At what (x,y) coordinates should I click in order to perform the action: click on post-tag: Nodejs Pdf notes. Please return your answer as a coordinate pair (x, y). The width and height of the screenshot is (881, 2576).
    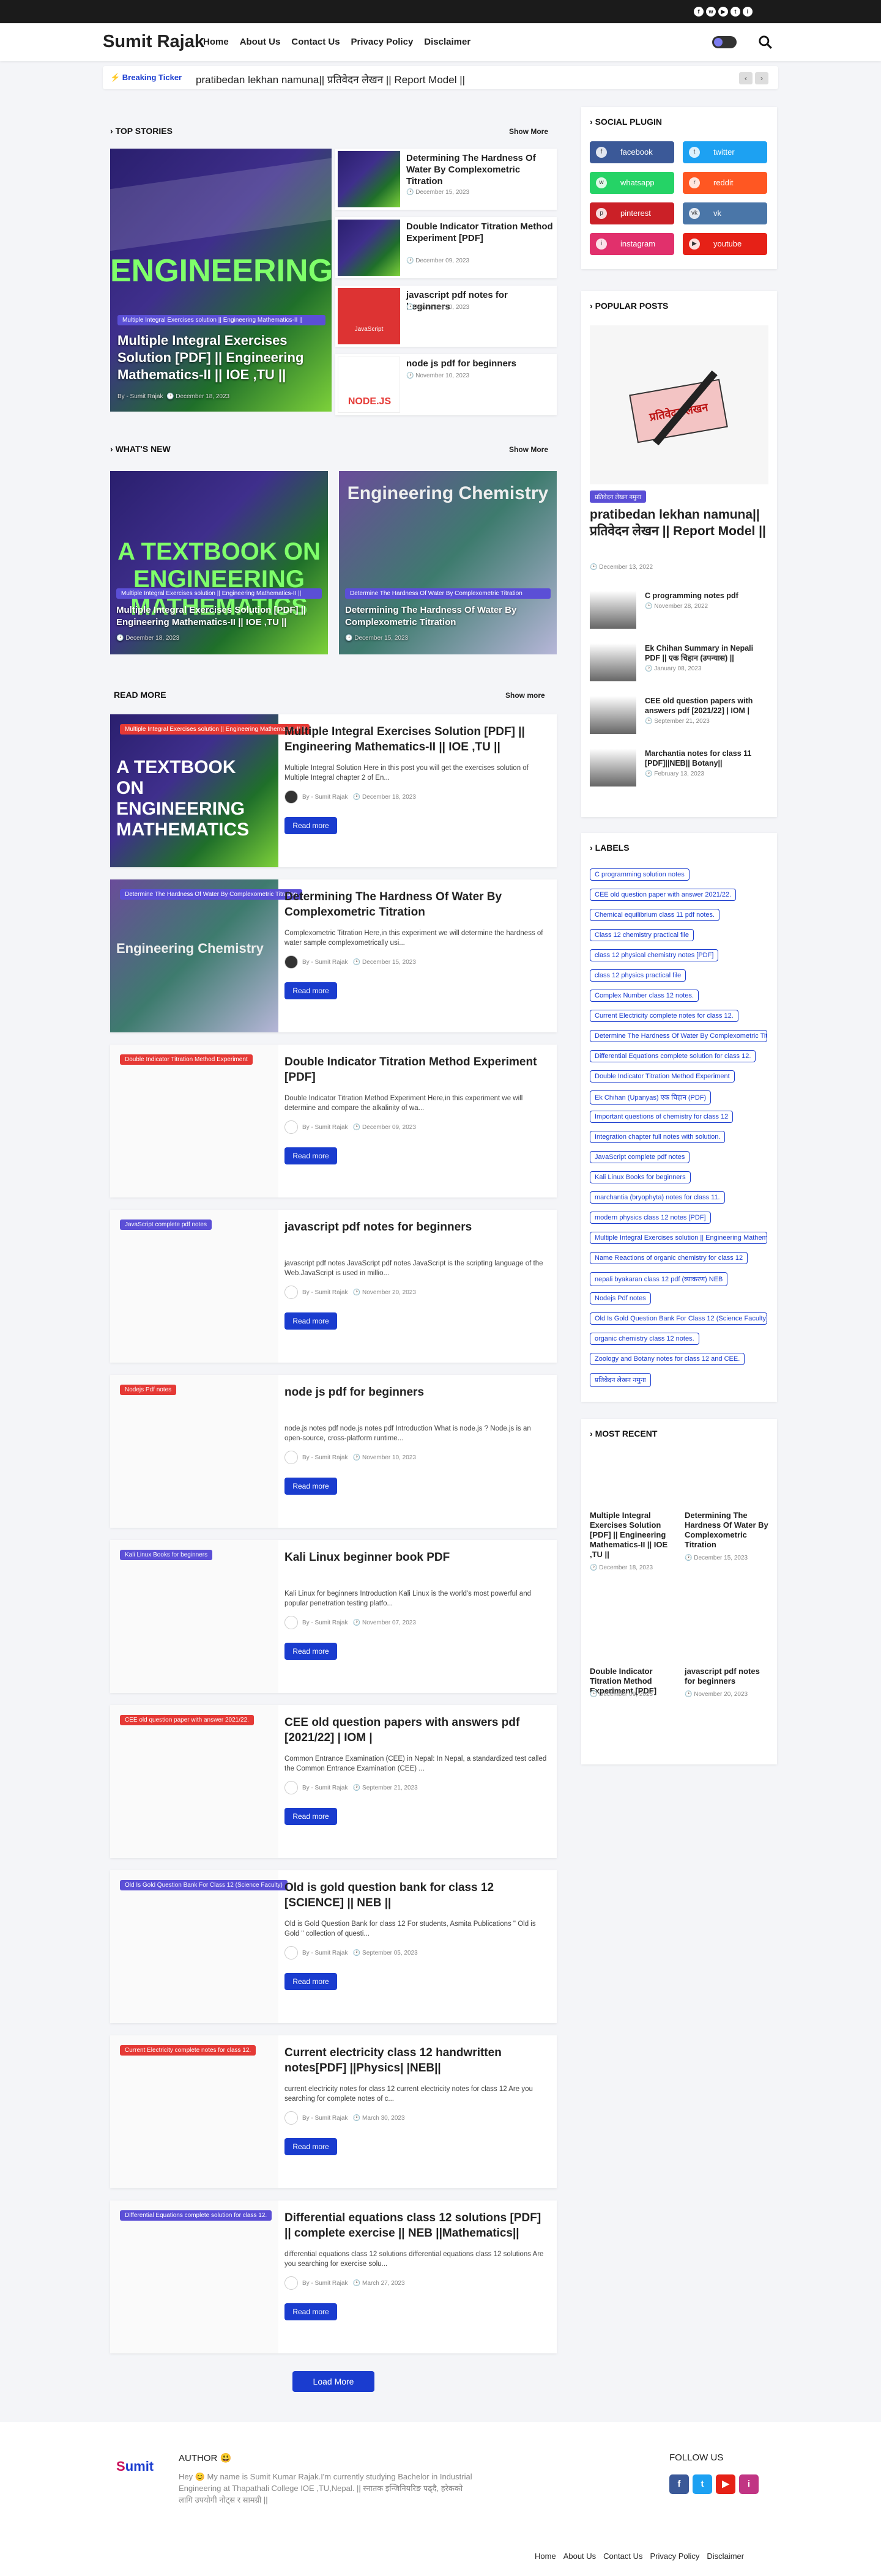
    Looking at the image, I should click on (148, 1390).